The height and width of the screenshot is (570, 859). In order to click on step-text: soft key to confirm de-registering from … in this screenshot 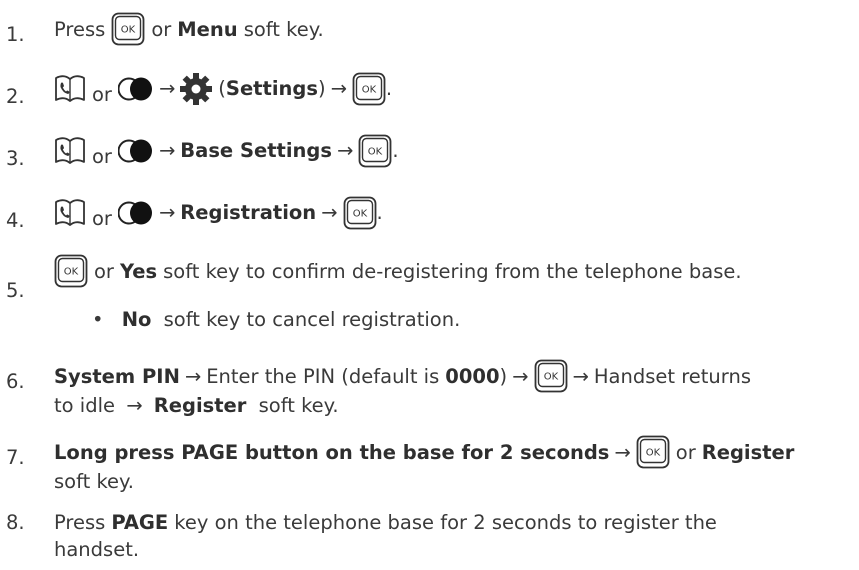, I will do `click(452, 271)`.